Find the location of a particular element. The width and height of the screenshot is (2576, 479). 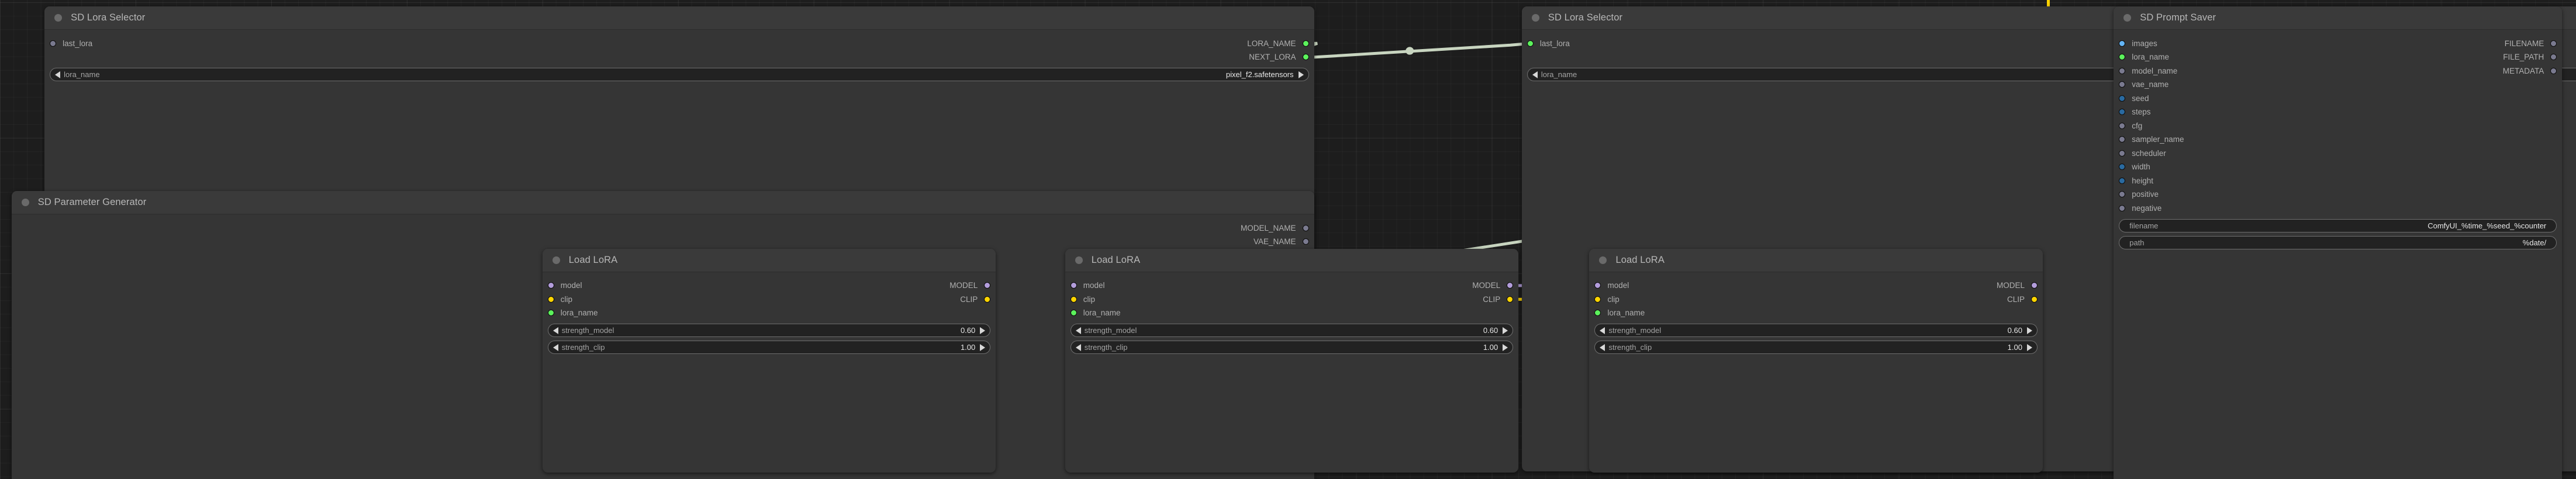

node-title-bar: SD Lora Selector is located at coordinates (679, 18).